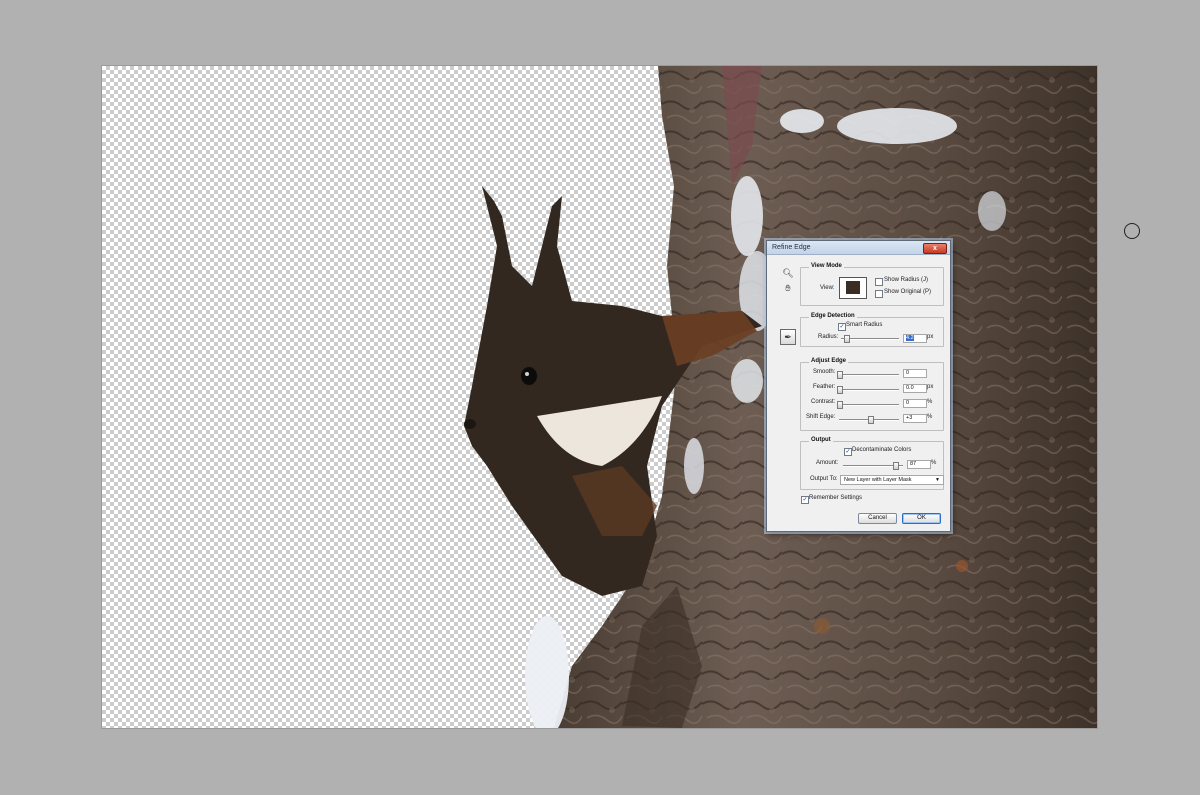  Describe the element at coordinates (915, 373) in the screenshot. I see `smooth-input: 0` at that location.